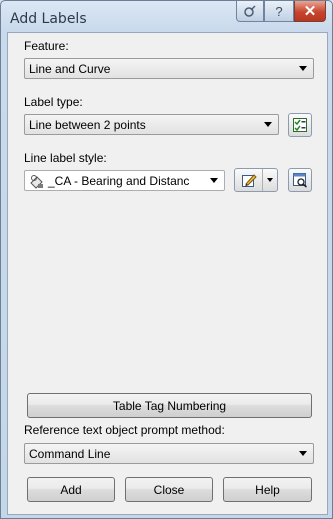 This screenshot has width=333, height=519. What do you see at coordinates (169, 405) in the screenshot?
I see `table-tag-numbering-button: Table Tag Numbering` at bounding box center [169, 405].